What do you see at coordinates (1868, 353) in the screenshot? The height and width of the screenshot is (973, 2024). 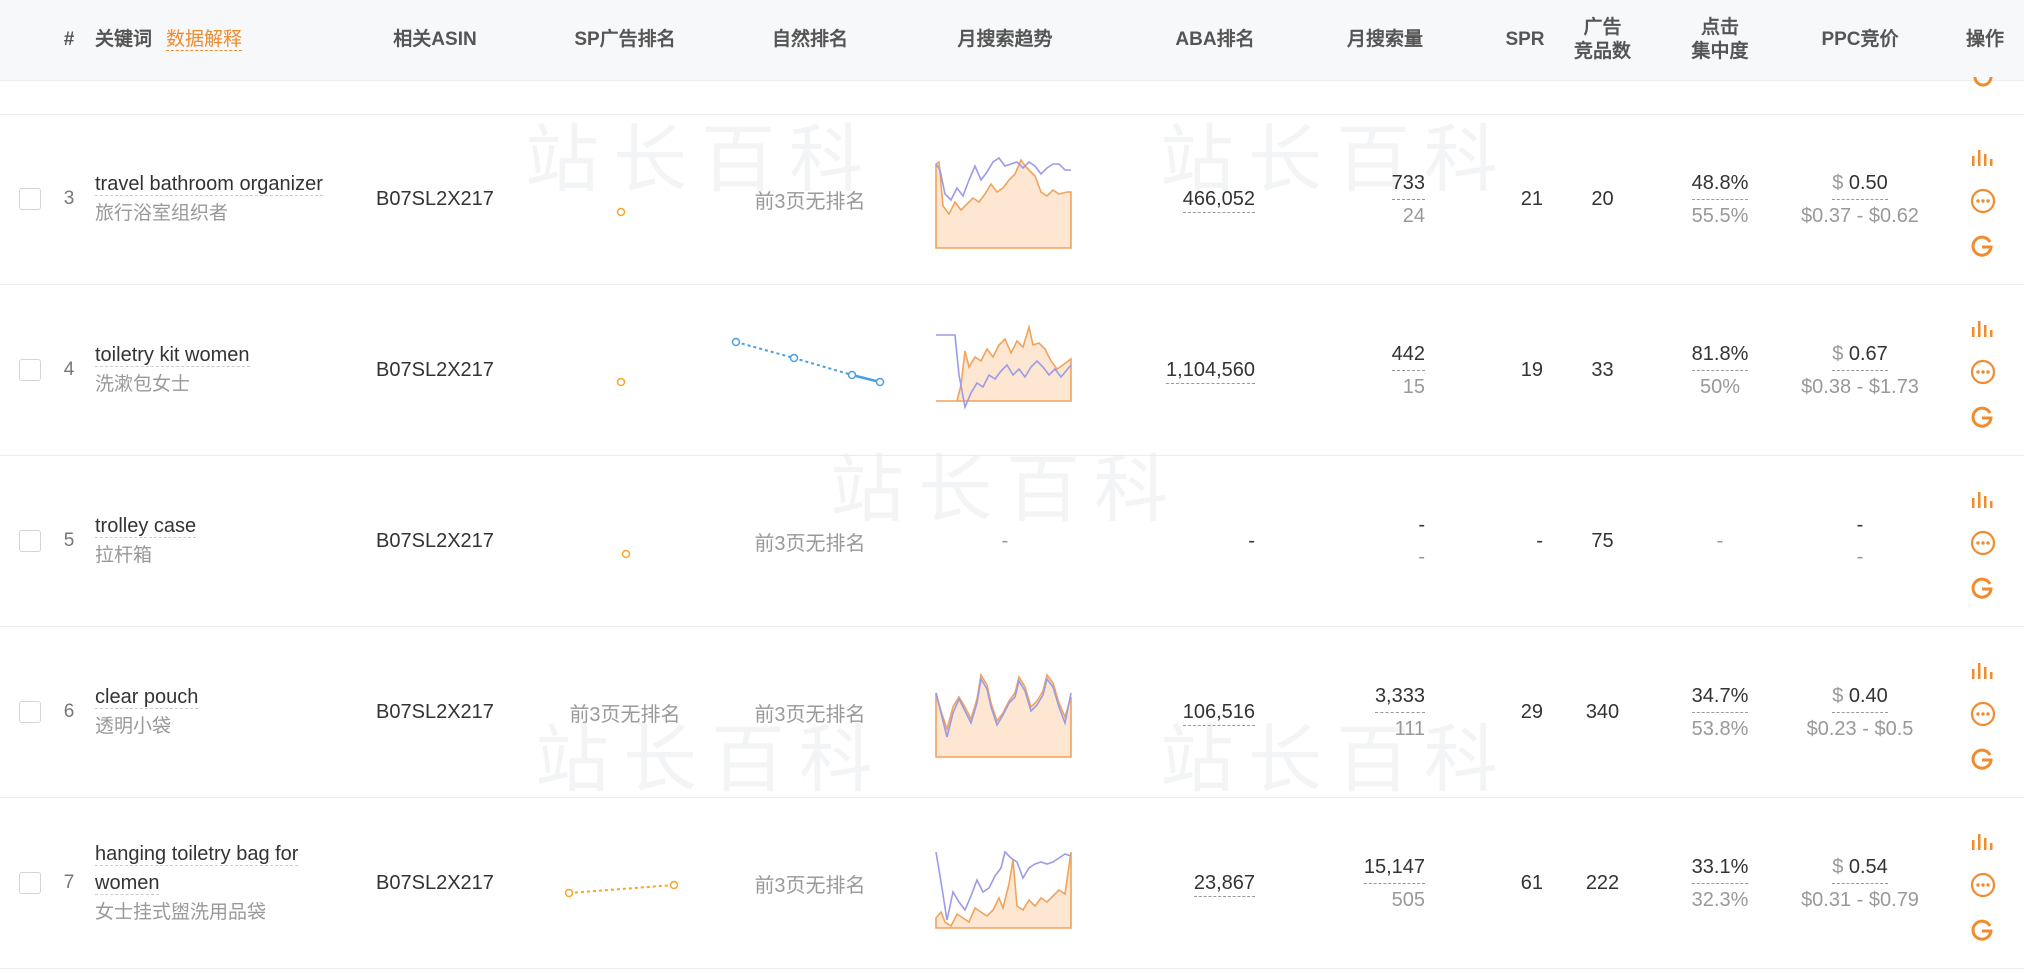 I see `ppc-amount: 0.67` at bounding box center [1868, 353].